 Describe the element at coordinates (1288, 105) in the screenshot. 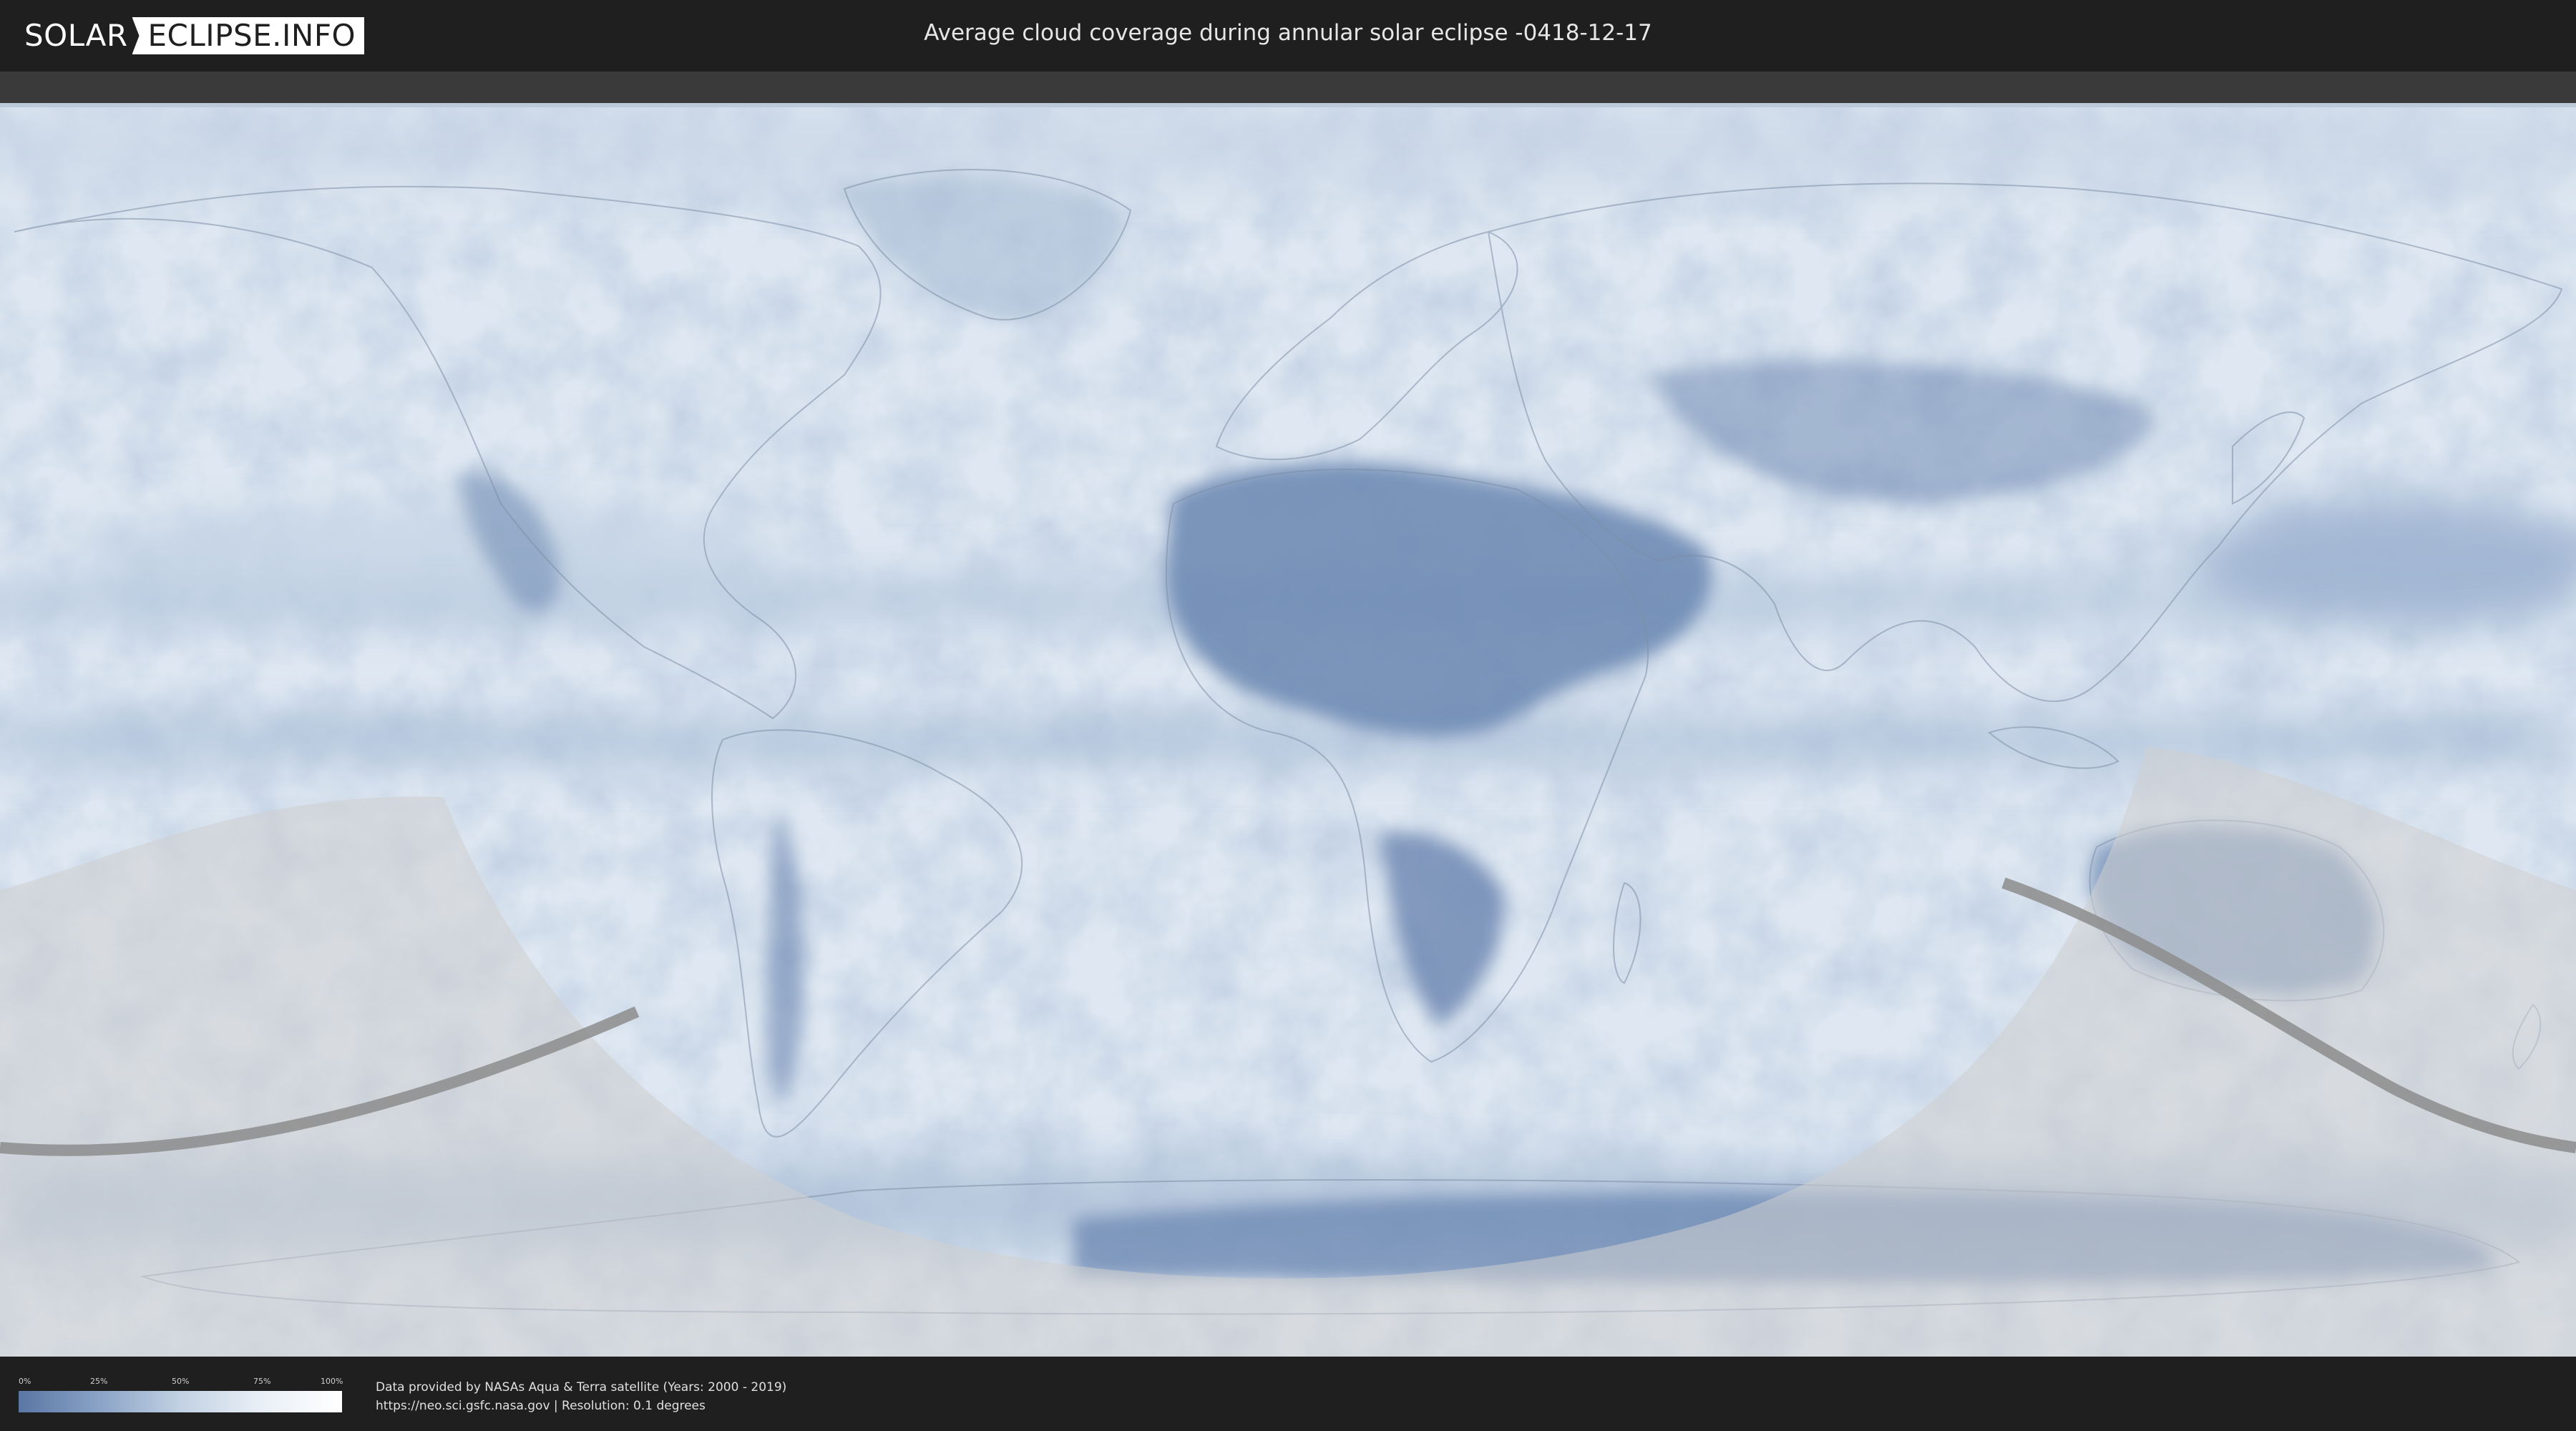

I see `map-edge` at that location.